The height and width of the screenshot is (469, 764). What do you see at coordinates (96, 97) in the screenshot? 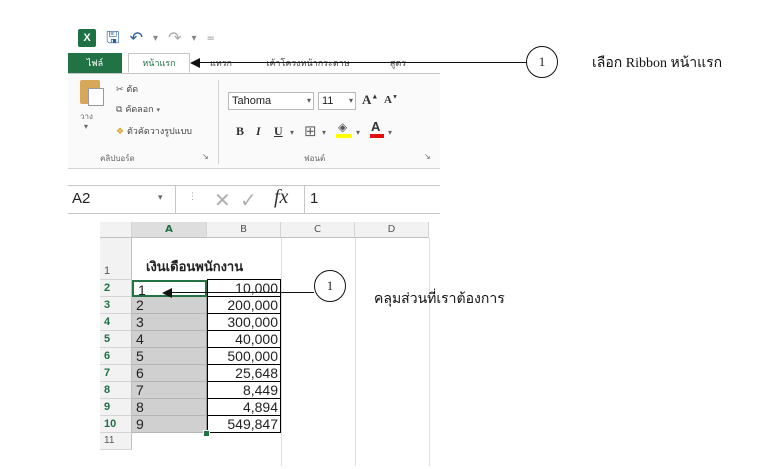
I see `paste-sheet-icon` at bounding box center [96, 97].